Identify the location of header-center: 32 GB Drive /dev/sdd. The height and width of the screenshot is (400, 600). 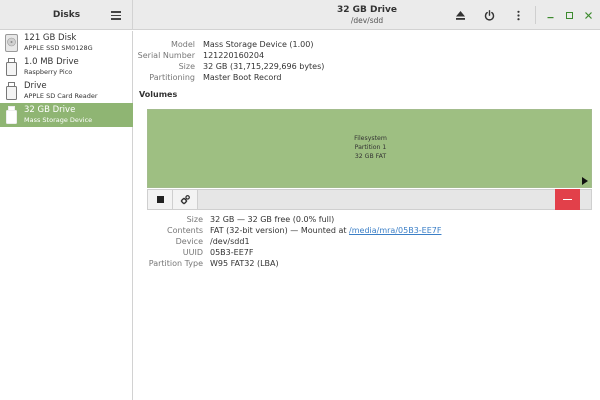
(367, 15).